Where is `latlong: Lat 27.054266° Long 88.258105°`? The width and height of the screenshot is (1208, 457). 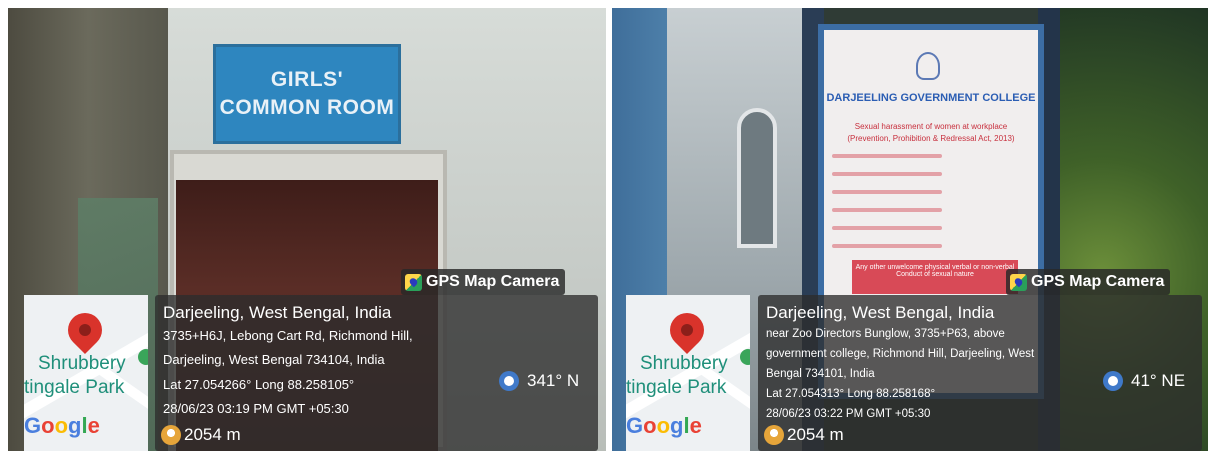 latlong: Lat 27.054266° Long 88.258105° is located at coordinates (259, 384).